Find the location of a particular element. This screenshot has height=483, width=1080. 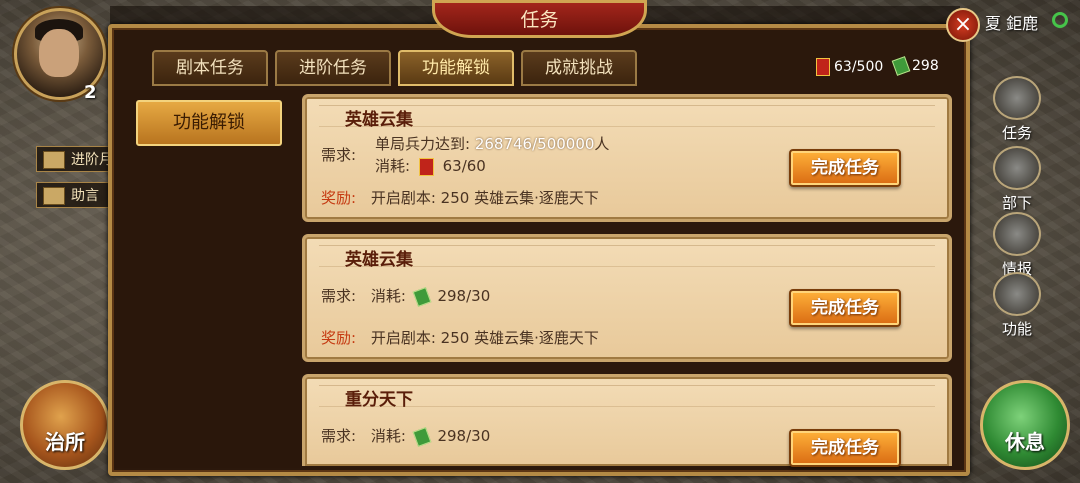

location-label: 夏 鉅鹿 is located at coordinates (1012, 23).